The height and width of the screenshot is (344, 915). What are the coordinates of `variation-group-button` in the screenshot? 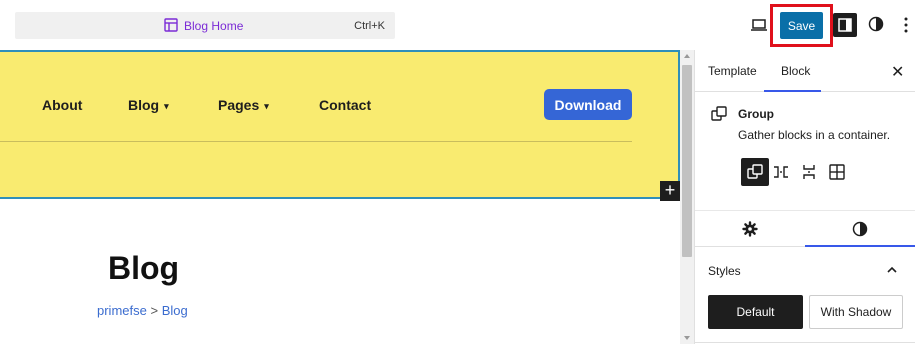 It's located at (755, 172).